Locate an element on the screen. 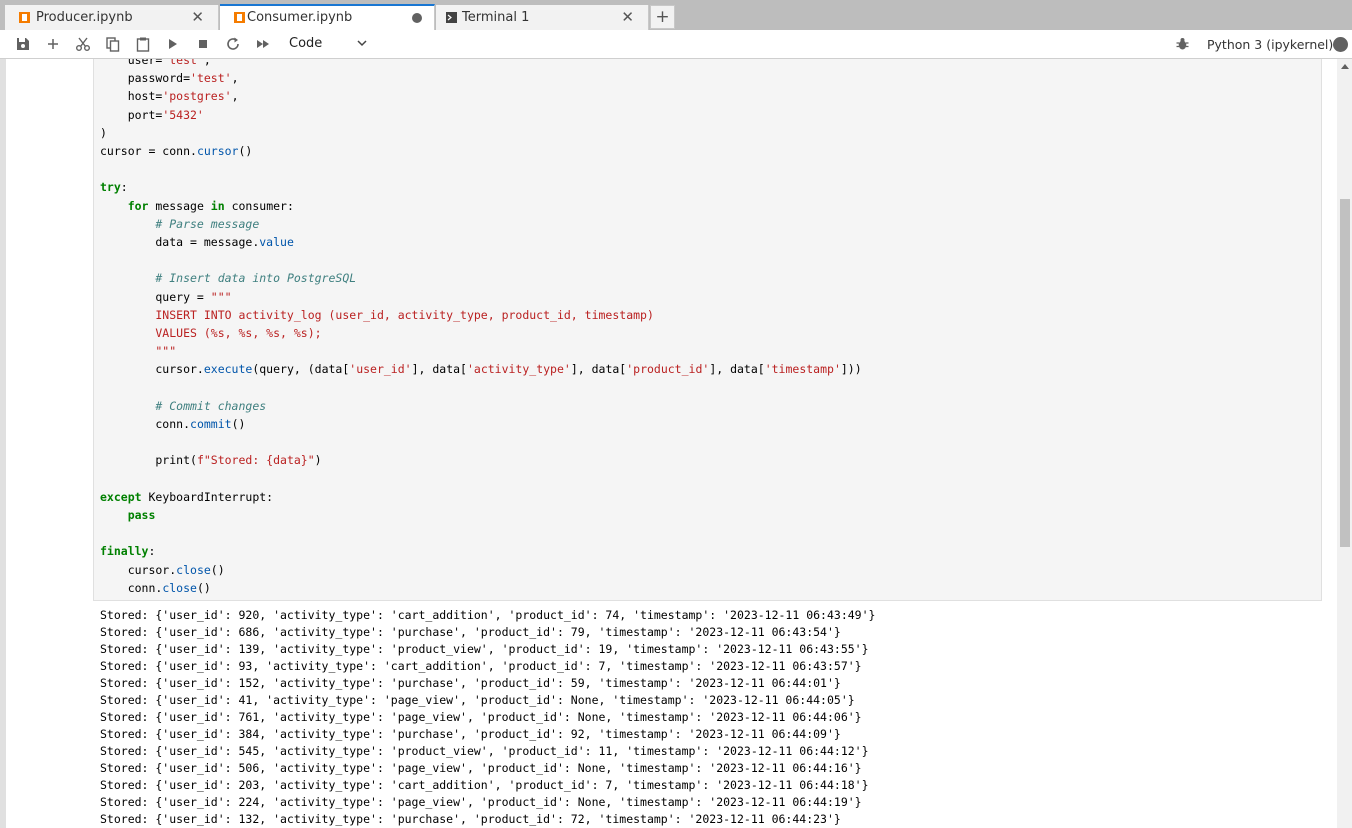  tab-consumer: Consumer.ipynb is located at coordinates (327, 17).